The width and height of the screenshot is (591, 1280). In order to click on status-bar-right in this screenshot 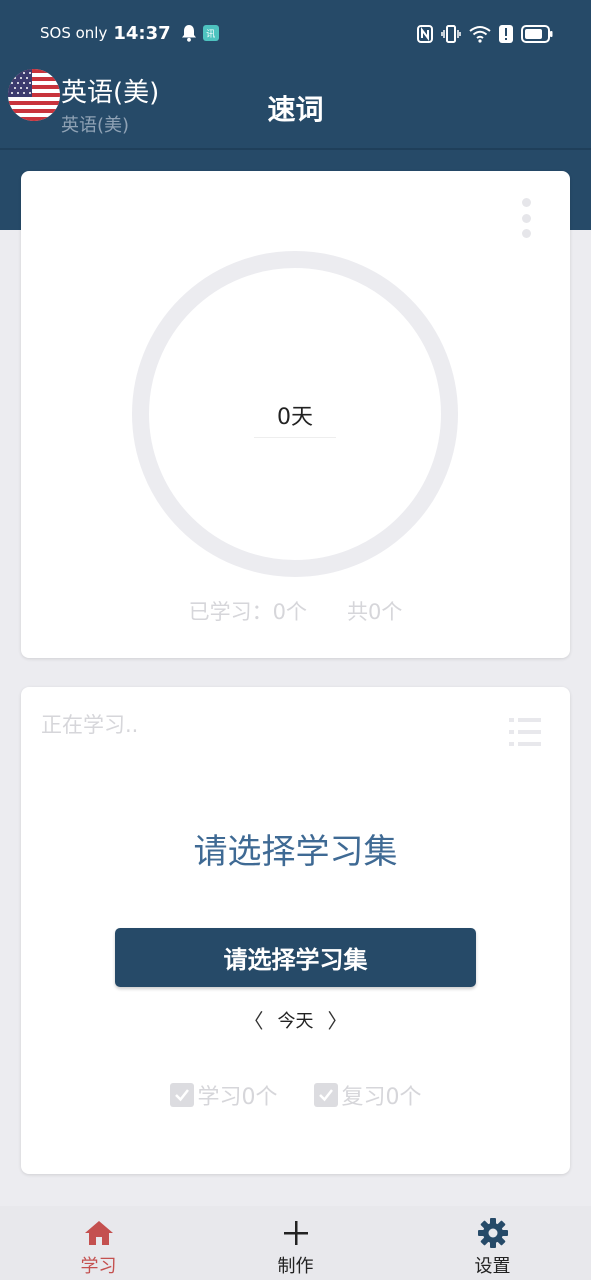, I will do `click(485, 34)`.